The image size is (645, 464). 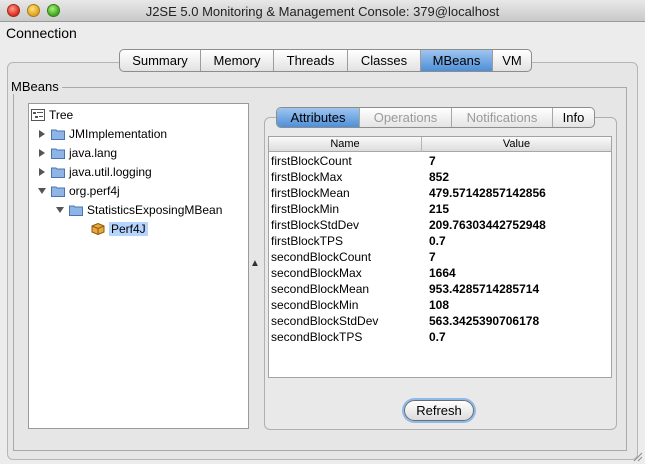 What do you see at coordinates (440, 161) in the screenshot?
I see `table-row: firstBlockCount 7` at bounding box center [440, 161].